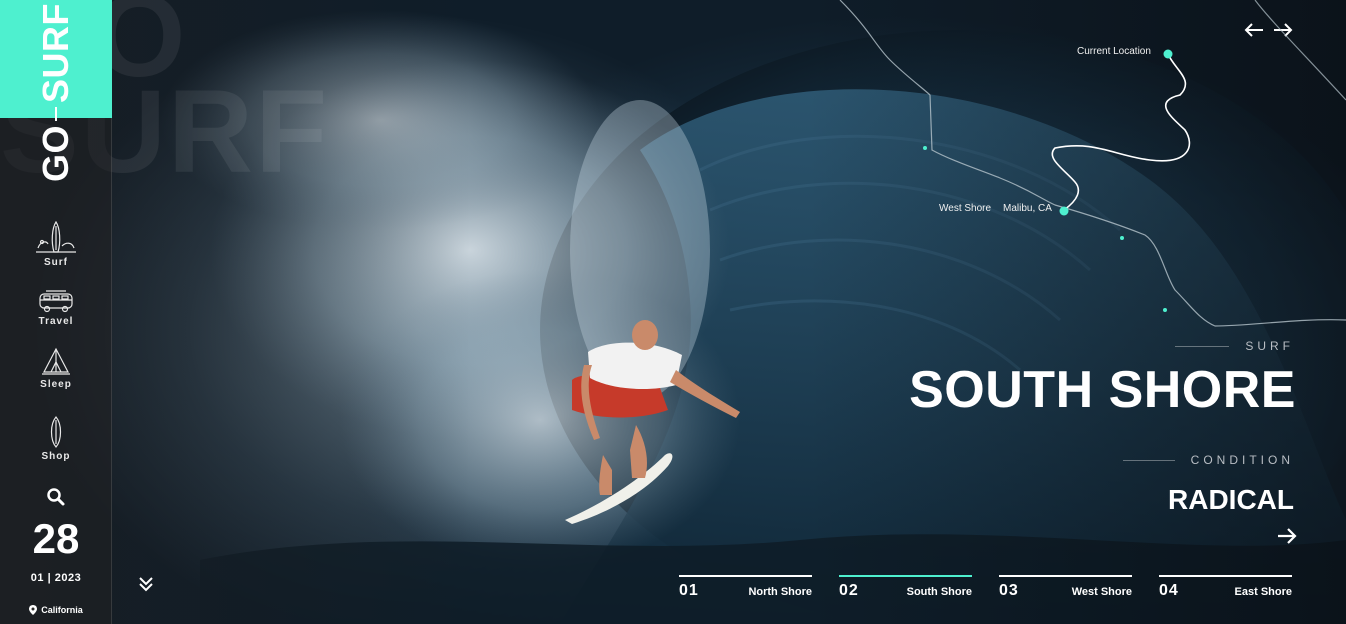 The image size is (1346, 624). What do you see at coordinates (1102, 390) in the screenshot?
I see `page-title: SOUTH SHORE` at bounding box center [1102, 390].